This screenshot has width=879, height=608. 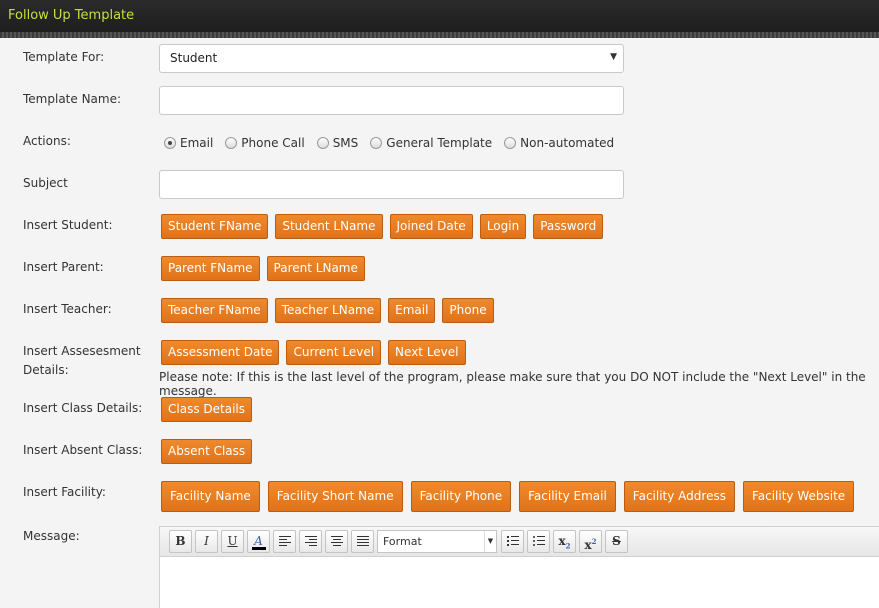 What do you see at coordinates (503, 226) in the screenshot?
I see `insert-login-button: Login` at bounding box center [503, 226].